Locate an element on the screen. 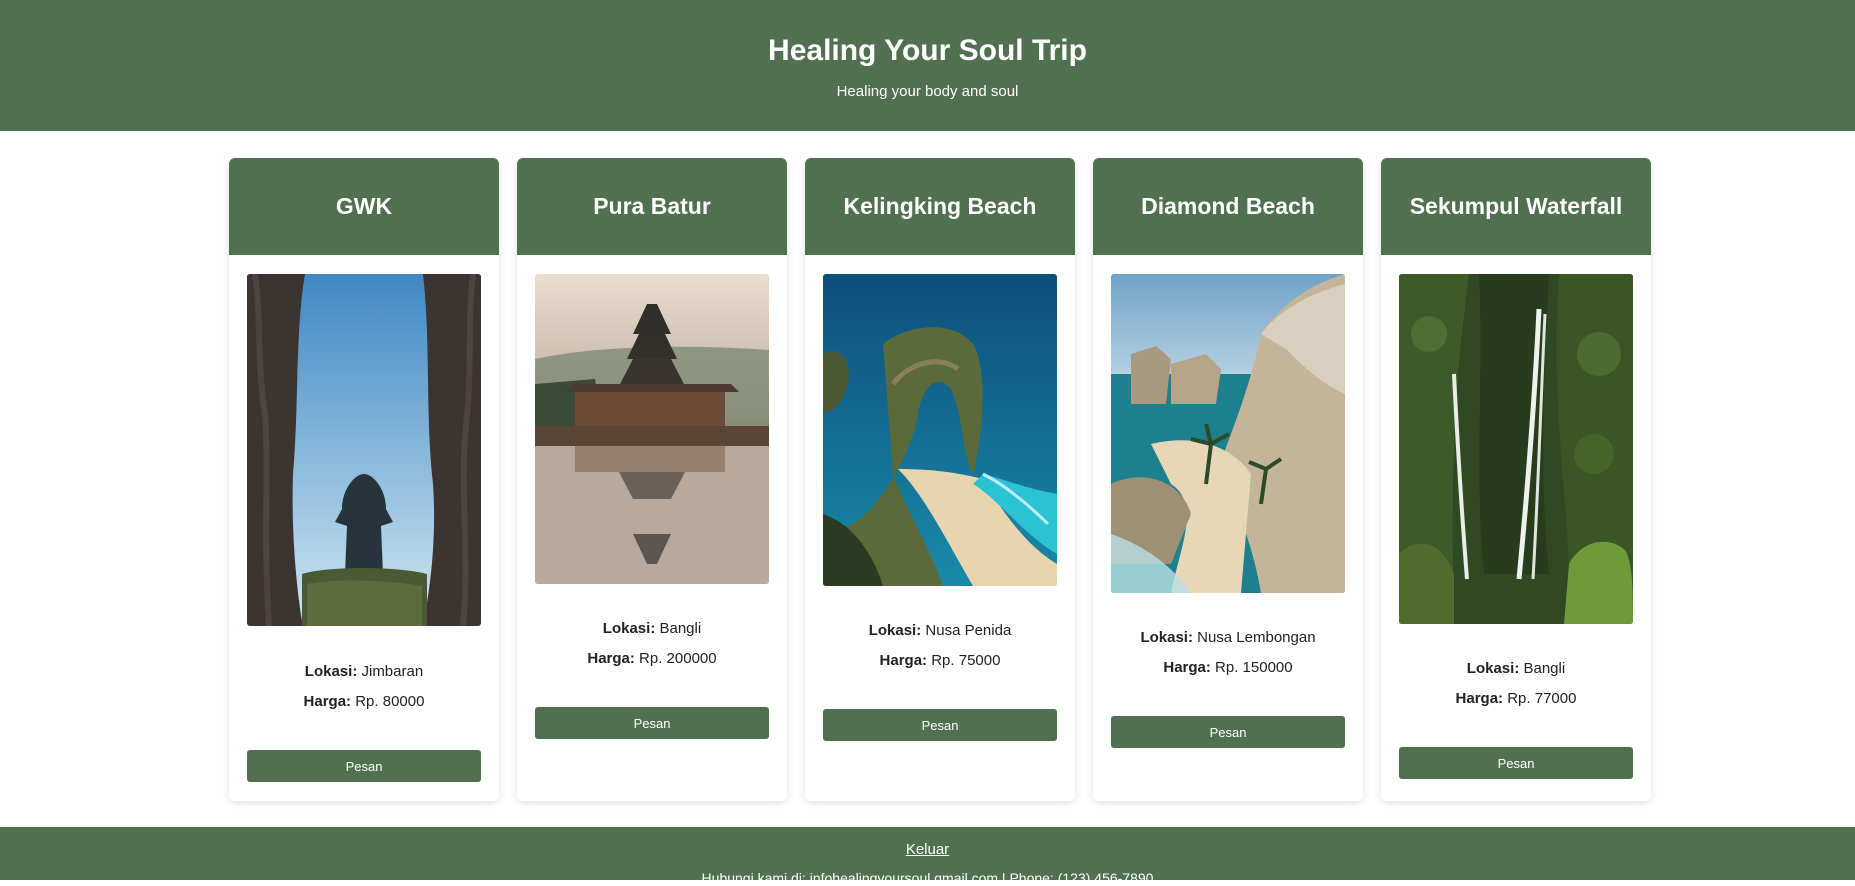 This screenshot has height=886, width=1855. card-title: Diamond Beach is located at coordinates (1228, 206).